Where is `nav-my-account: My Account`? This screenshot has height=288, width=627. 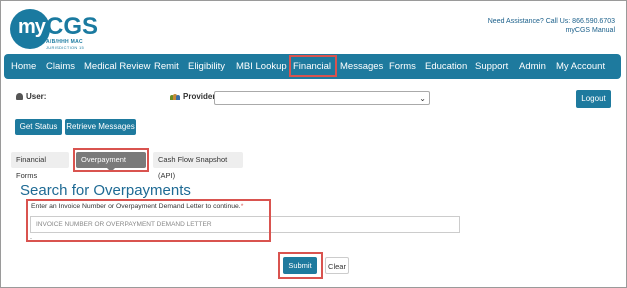
nav-my-account: My Account is located at coordinates (580, 66).